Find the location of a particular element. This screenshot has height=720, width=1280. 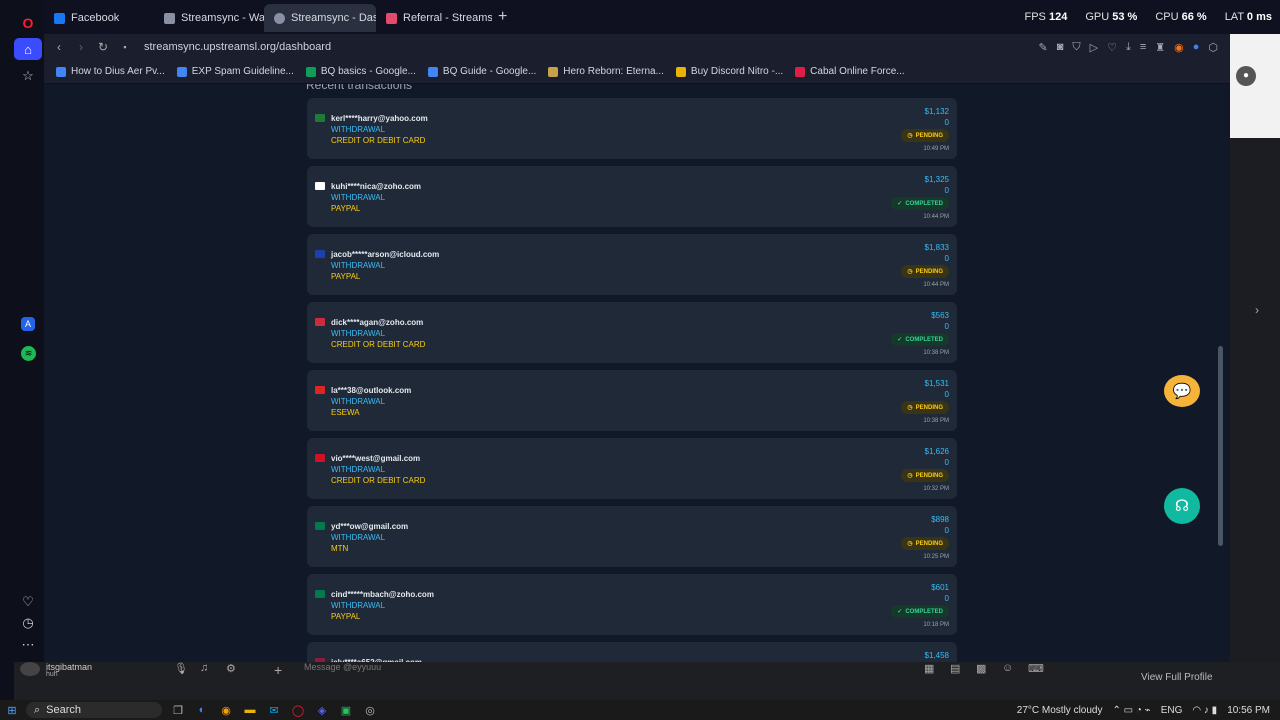

view-full-profile-button: View Full Profile is located at coordinates (1177, 677).